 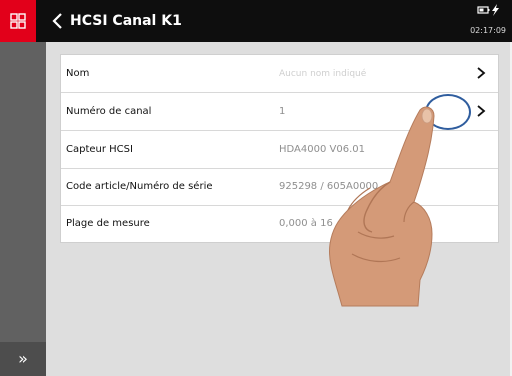 I want to click on row-label: Numéro de canal, so click(x=109, y=111).